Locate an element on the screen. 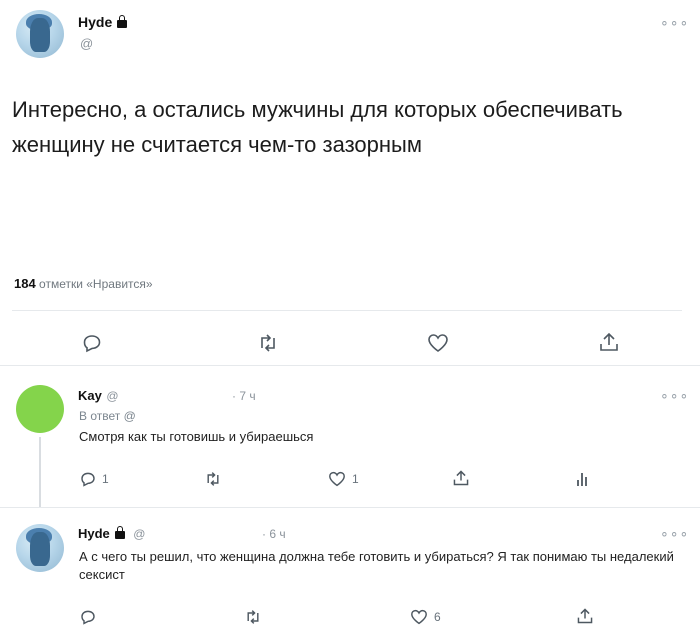 The height and width of the screenshot is (635, 700). like-button: 6 is located at coordinates (425, 617).